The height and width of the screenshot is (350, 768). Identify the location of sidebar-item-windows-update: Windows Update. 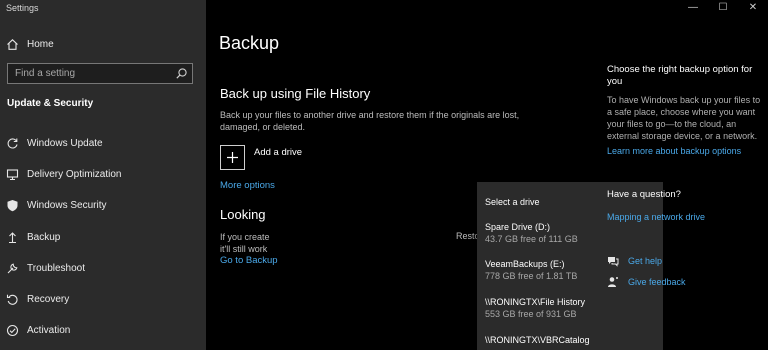
(103, 143).